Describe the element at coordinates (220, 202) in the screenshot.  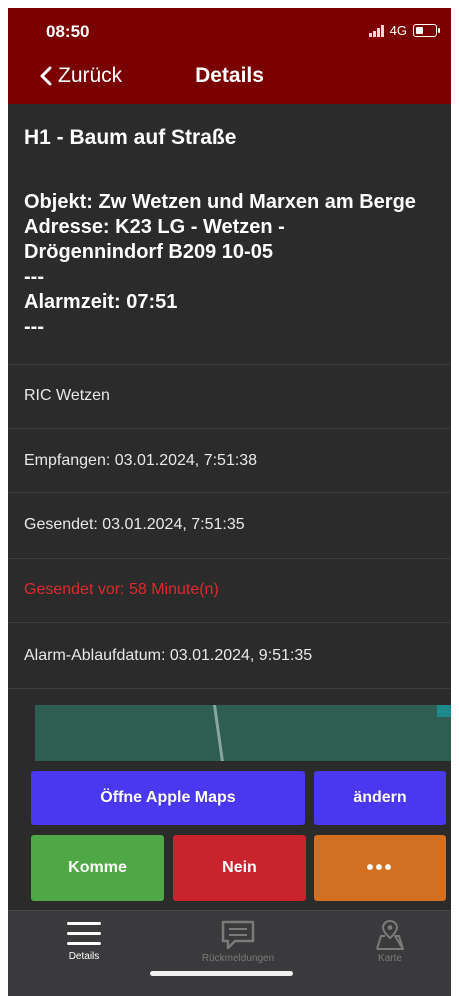
I see `object-line: Objekt: Zw Wetzen und Marxen am Berge` at that location.